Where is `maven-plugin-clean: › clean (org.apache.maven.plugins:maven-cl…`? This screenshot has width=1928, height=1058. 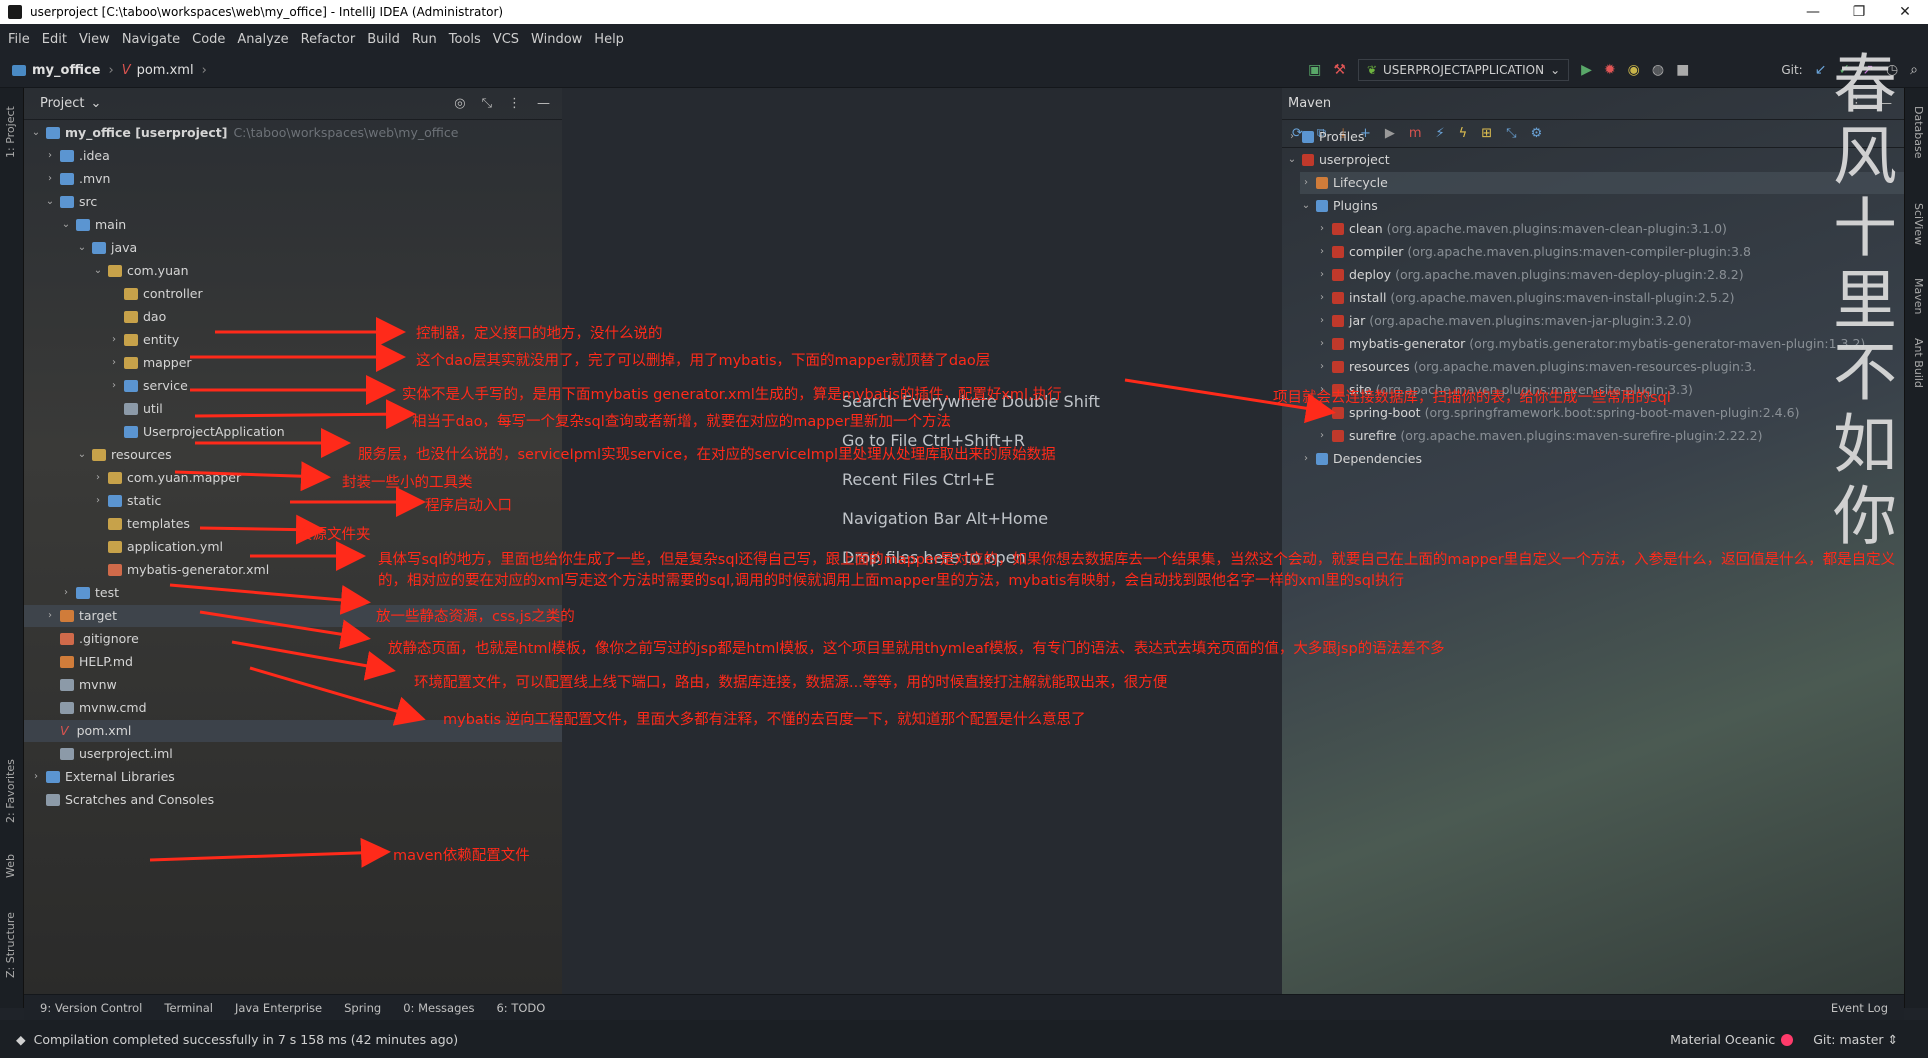
maven-plugin-clean: › clean (org.apache.maven.plugins:maven-cl… is located at coordinates (1521, 229).